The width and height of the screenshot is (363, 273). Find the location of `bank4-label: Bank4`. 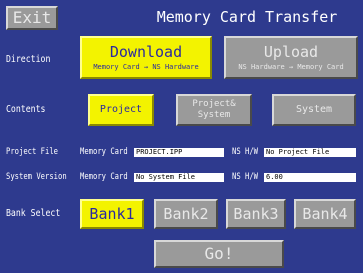

bank4-label: Bank4 is located at coordinates (325, 213).